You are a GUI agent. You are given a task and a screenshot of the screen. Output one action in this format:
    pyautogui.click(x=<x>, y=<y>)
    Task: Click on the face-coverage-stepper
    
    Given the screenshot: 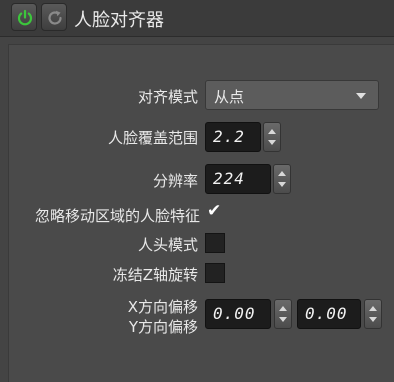 What is the action you would take?
    pyautogui.click(x=272, y=137)
    